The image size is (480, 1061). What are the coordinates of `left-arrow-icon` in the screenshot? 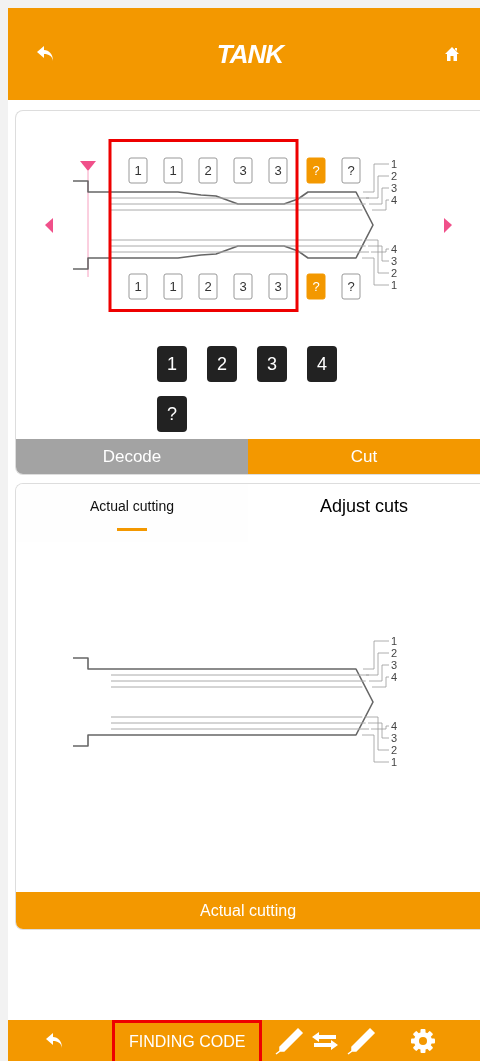 It's located at (49, 225).